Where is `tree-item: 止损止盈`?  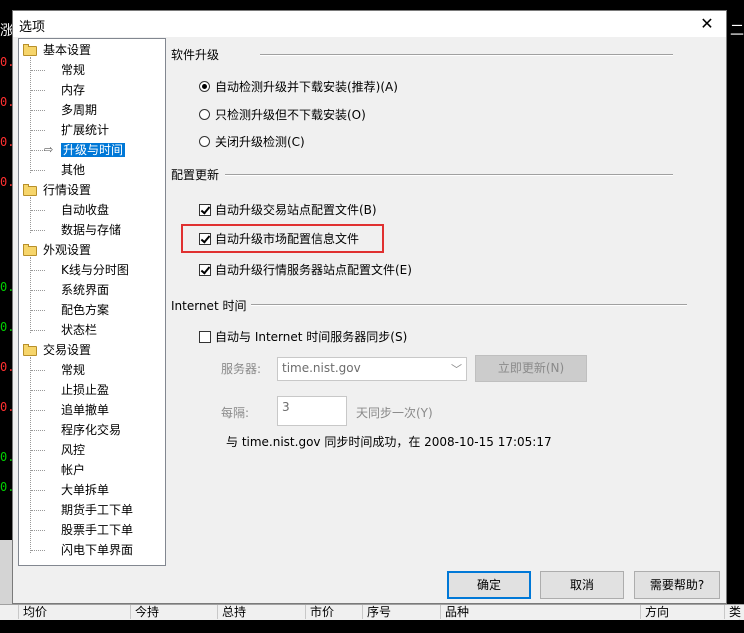
tree-item: 止损止盈 is located at coordinates (70, 390).